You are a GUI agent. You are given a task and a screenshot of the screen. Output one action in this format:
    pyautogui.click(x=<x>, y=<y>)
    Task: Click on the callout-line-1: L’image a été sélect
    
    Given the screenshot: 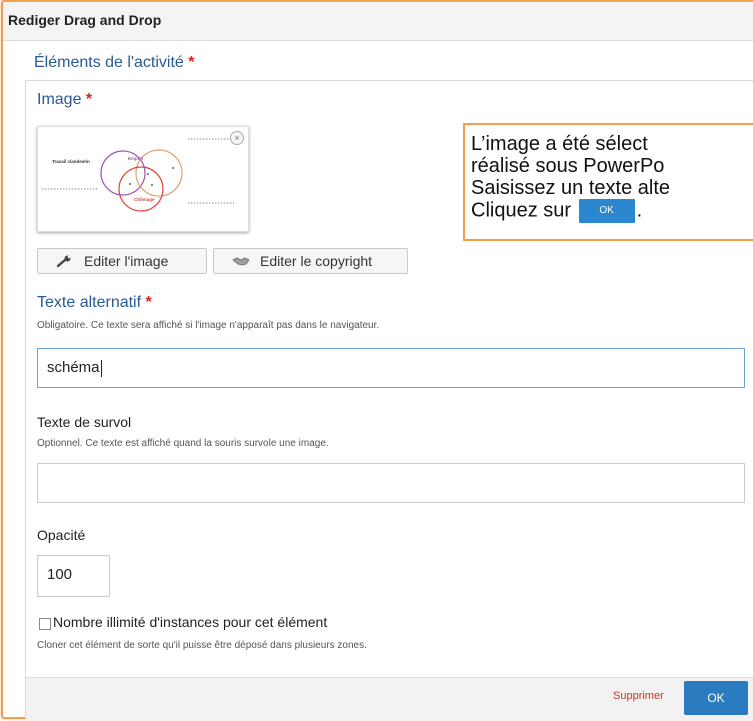 What is the action you would take?
    pyautogui.click(x=559, y=144)
    